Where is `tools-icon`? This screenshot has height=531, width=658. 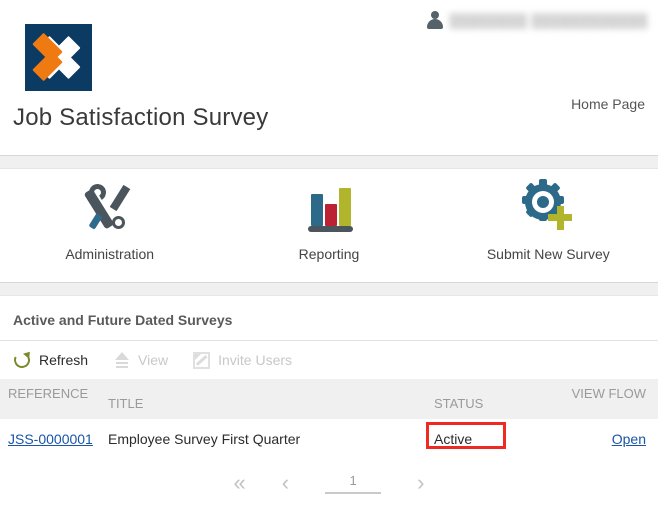 tools-icon is located at coordinates (110, 209).